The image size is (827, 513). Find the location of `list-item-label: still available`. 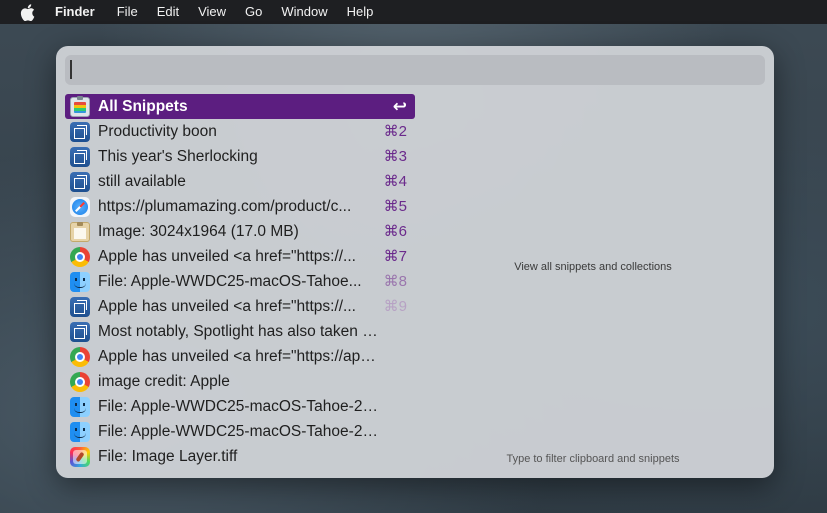

list-item-label: still available is located at coordinates (142, 181).